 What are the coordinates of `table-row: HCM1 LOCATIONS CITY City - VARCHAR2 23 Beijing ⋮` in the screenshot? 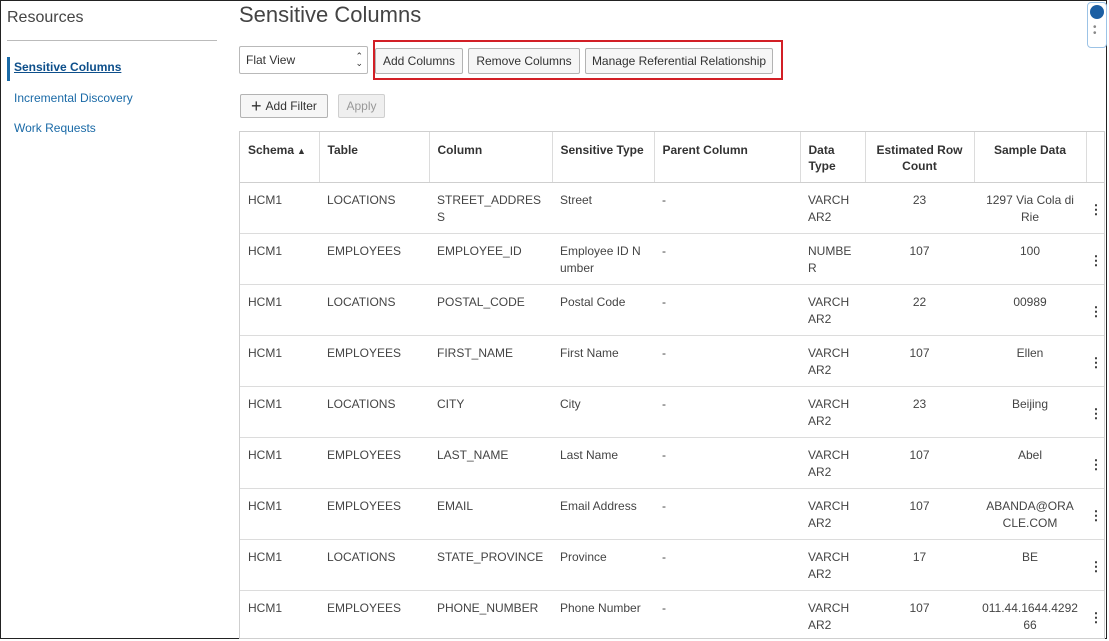 It's located at (672, 412).